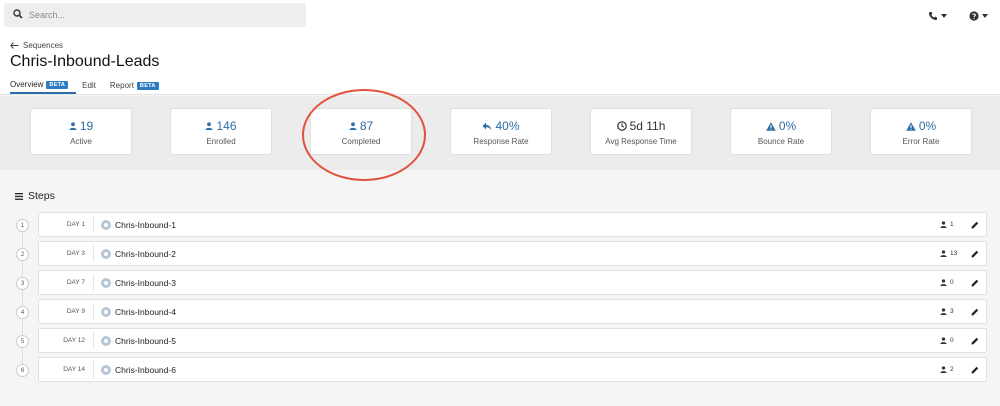 The image size is (1000, 406). What do you see at coordinates (22, 283) in the screenshot?
I see `step-number: 3` at bounding box center [22, 283].